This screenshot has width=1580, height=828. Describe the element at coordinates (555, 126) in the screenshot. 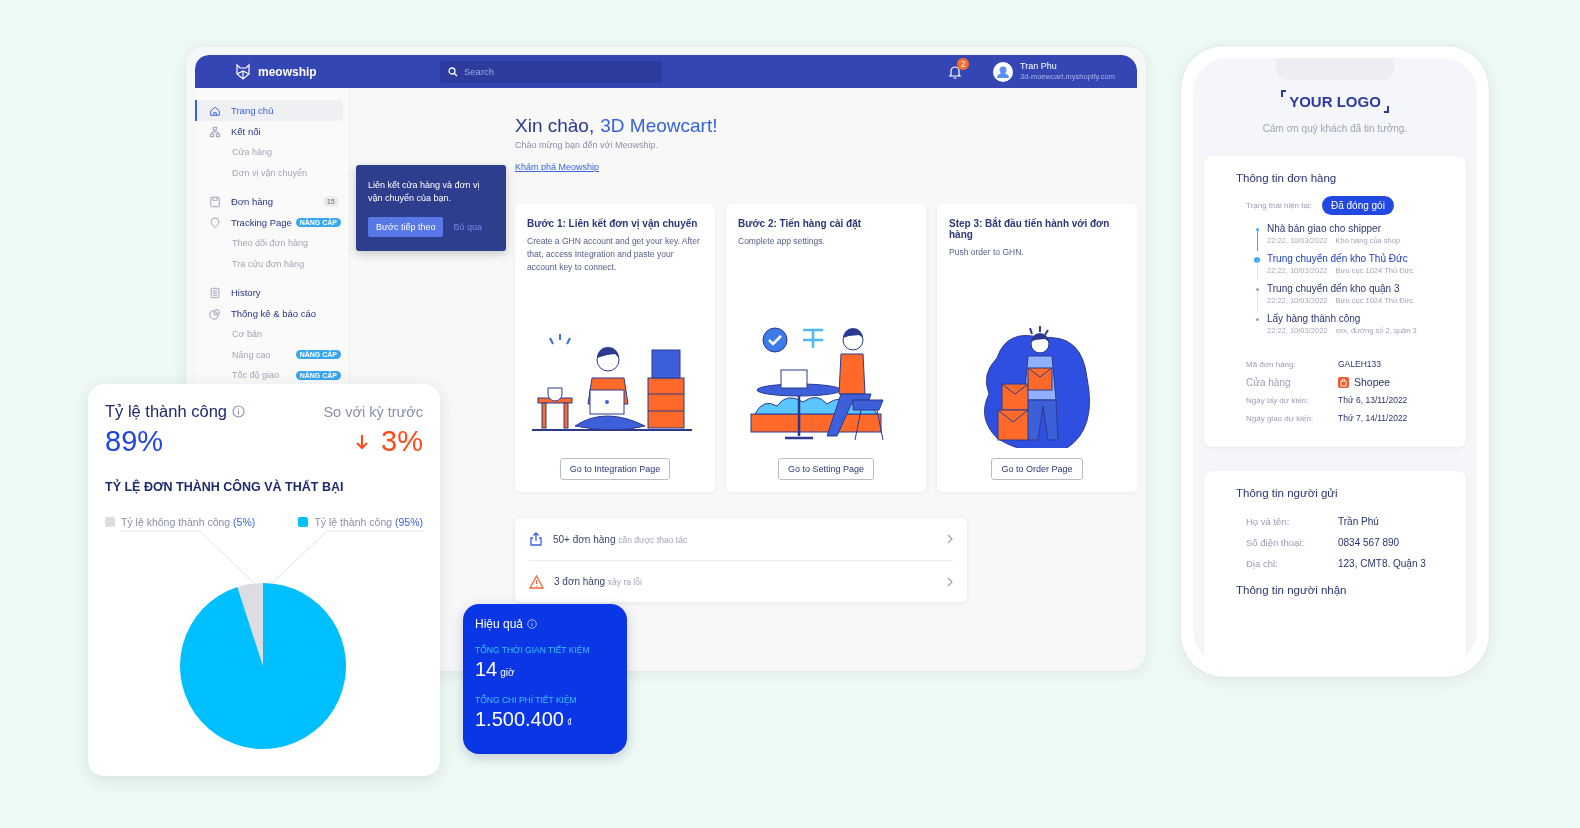

I see `greeting-title: Xin chào,` at that location.